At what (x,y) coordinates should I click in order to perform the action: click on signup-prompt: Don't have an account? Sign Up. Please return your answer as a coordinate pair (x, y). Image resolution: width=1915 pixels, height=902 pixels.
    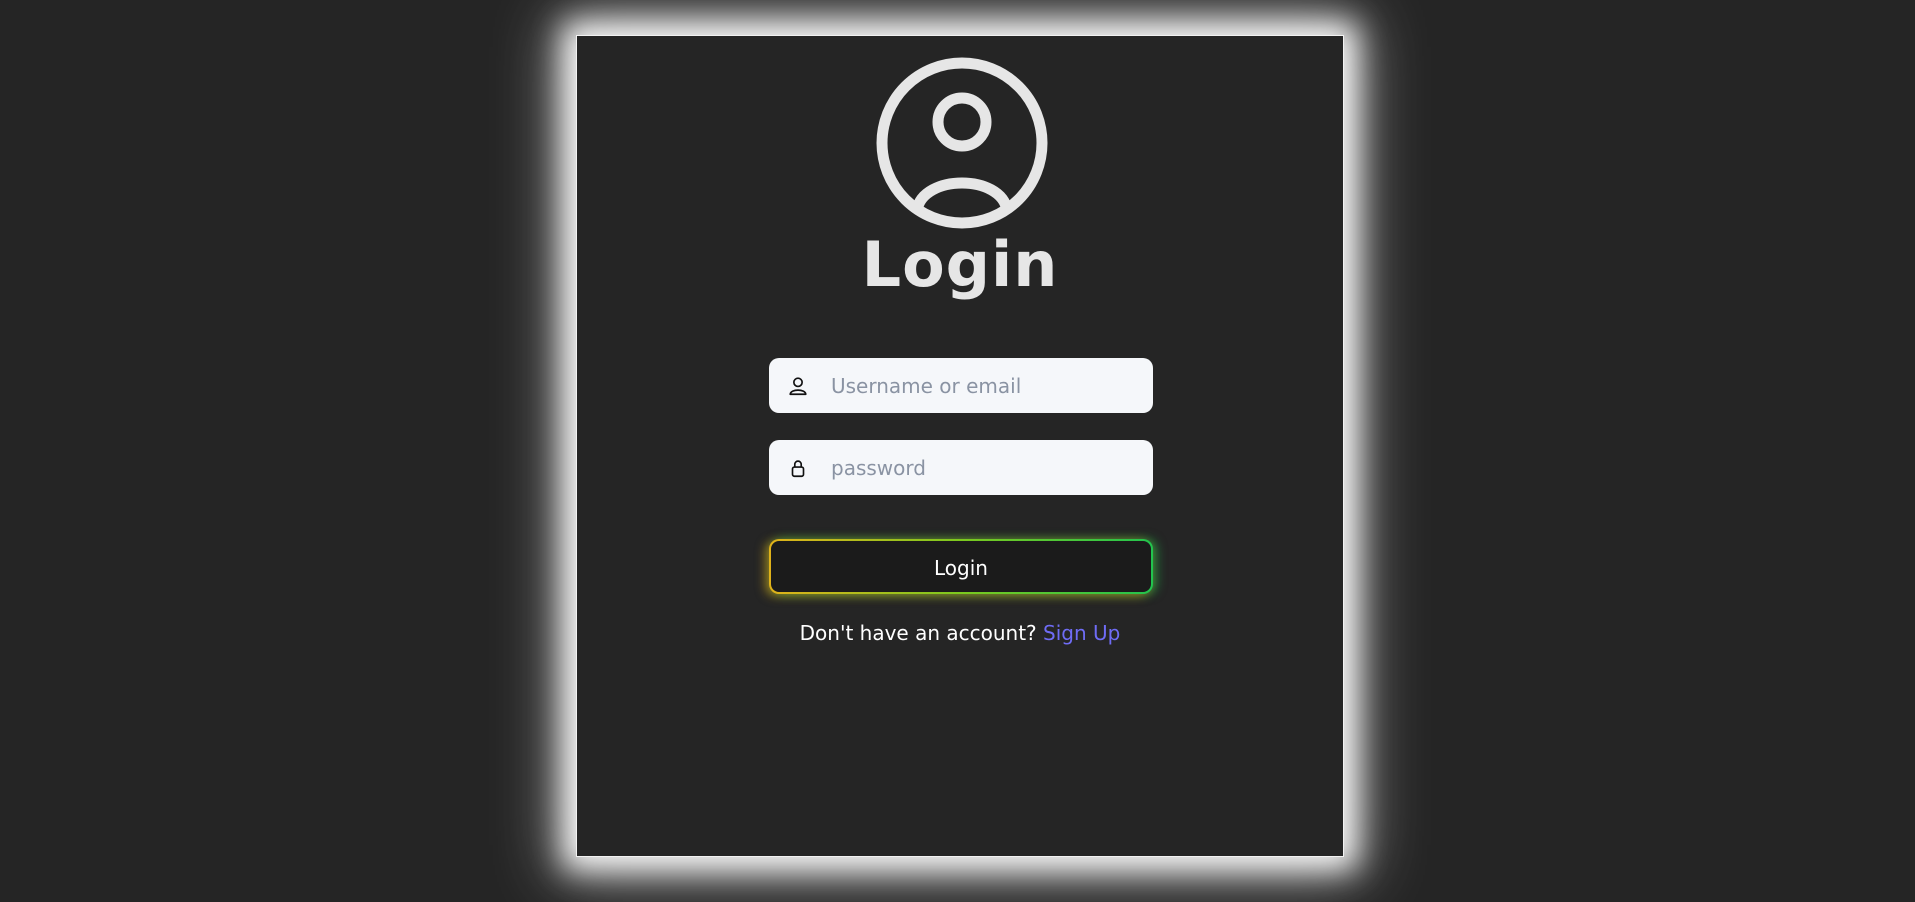
    Looking at the image, I should click on (960, 633).